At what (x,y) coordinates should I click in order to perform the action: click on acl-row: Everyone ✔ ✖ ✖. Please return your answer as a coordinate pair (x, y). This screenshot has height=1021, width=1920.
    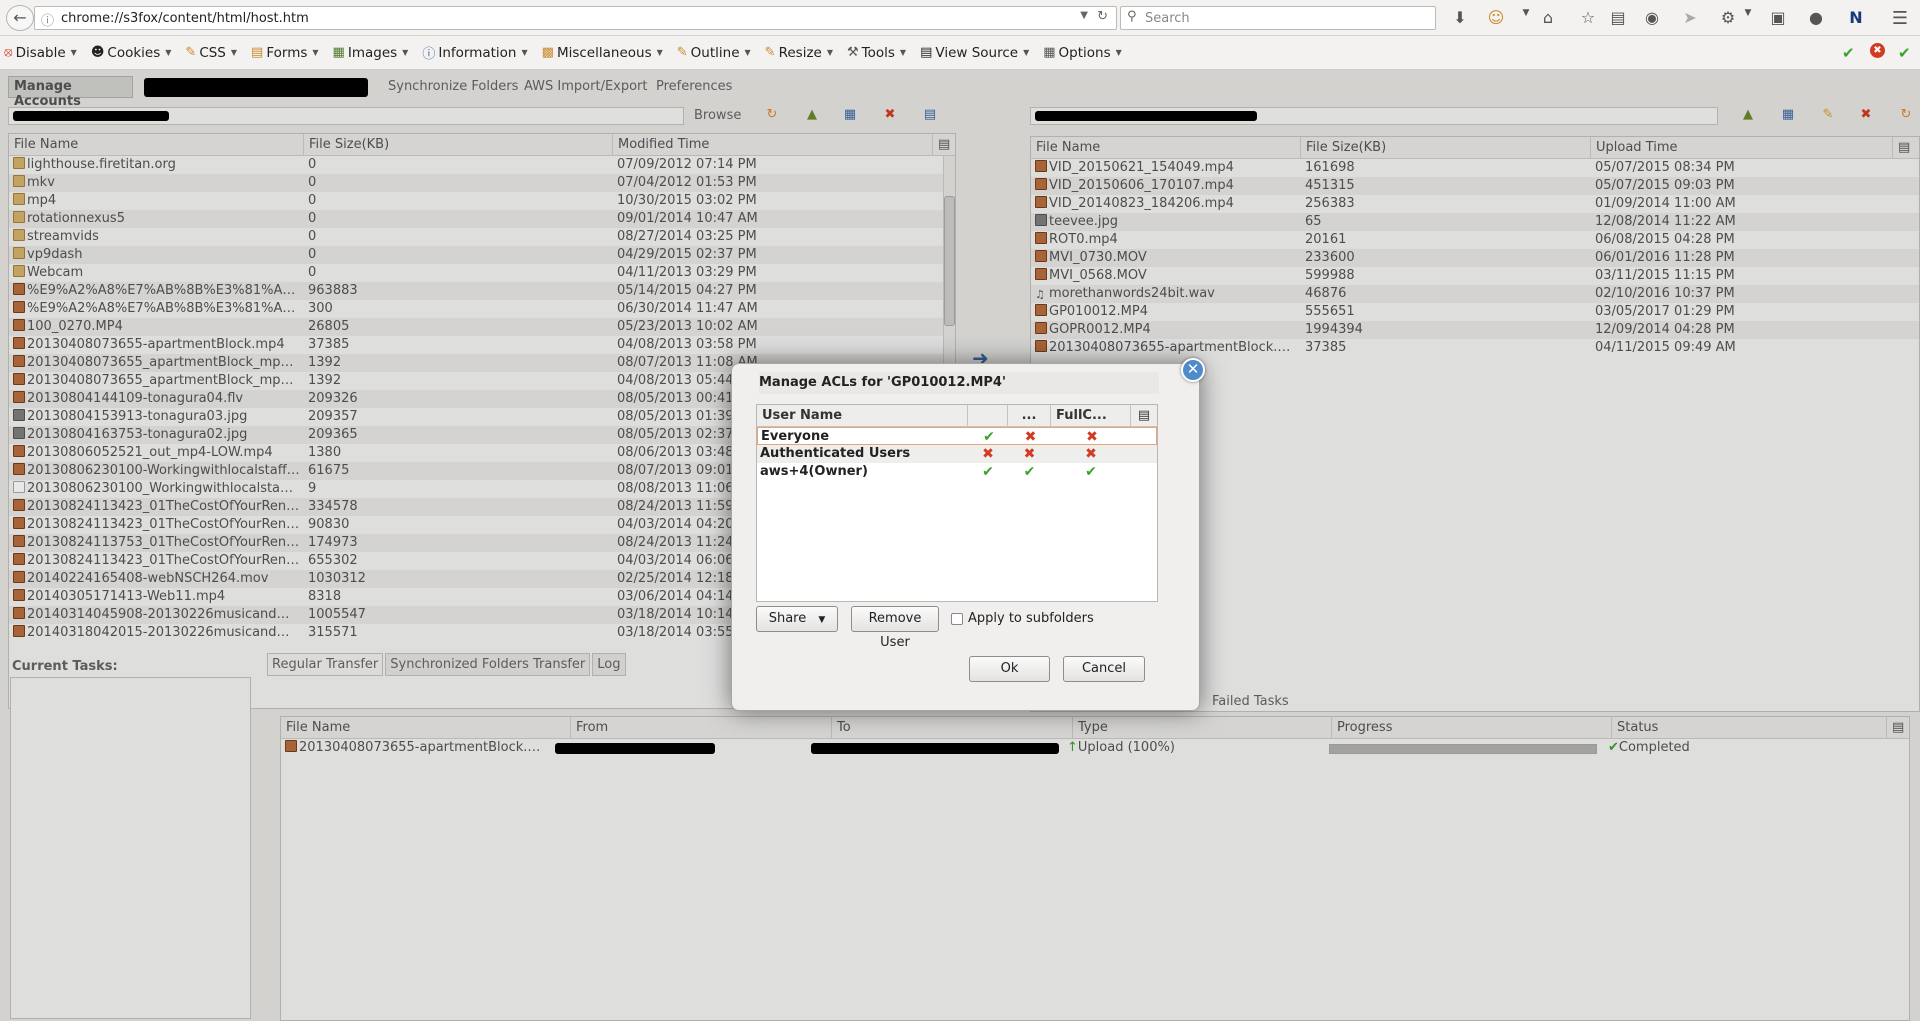
    Looking at the image, I should click on (957, 436).